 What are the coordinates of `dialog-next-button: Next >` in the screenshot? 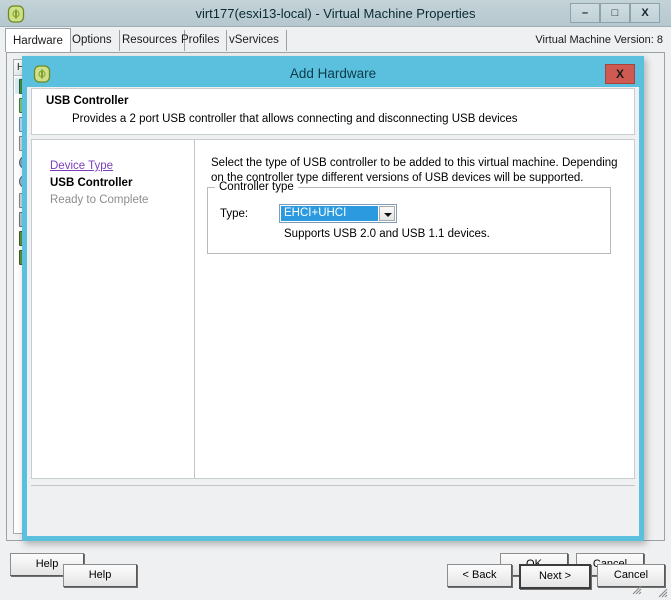 It's located at (555, 576).